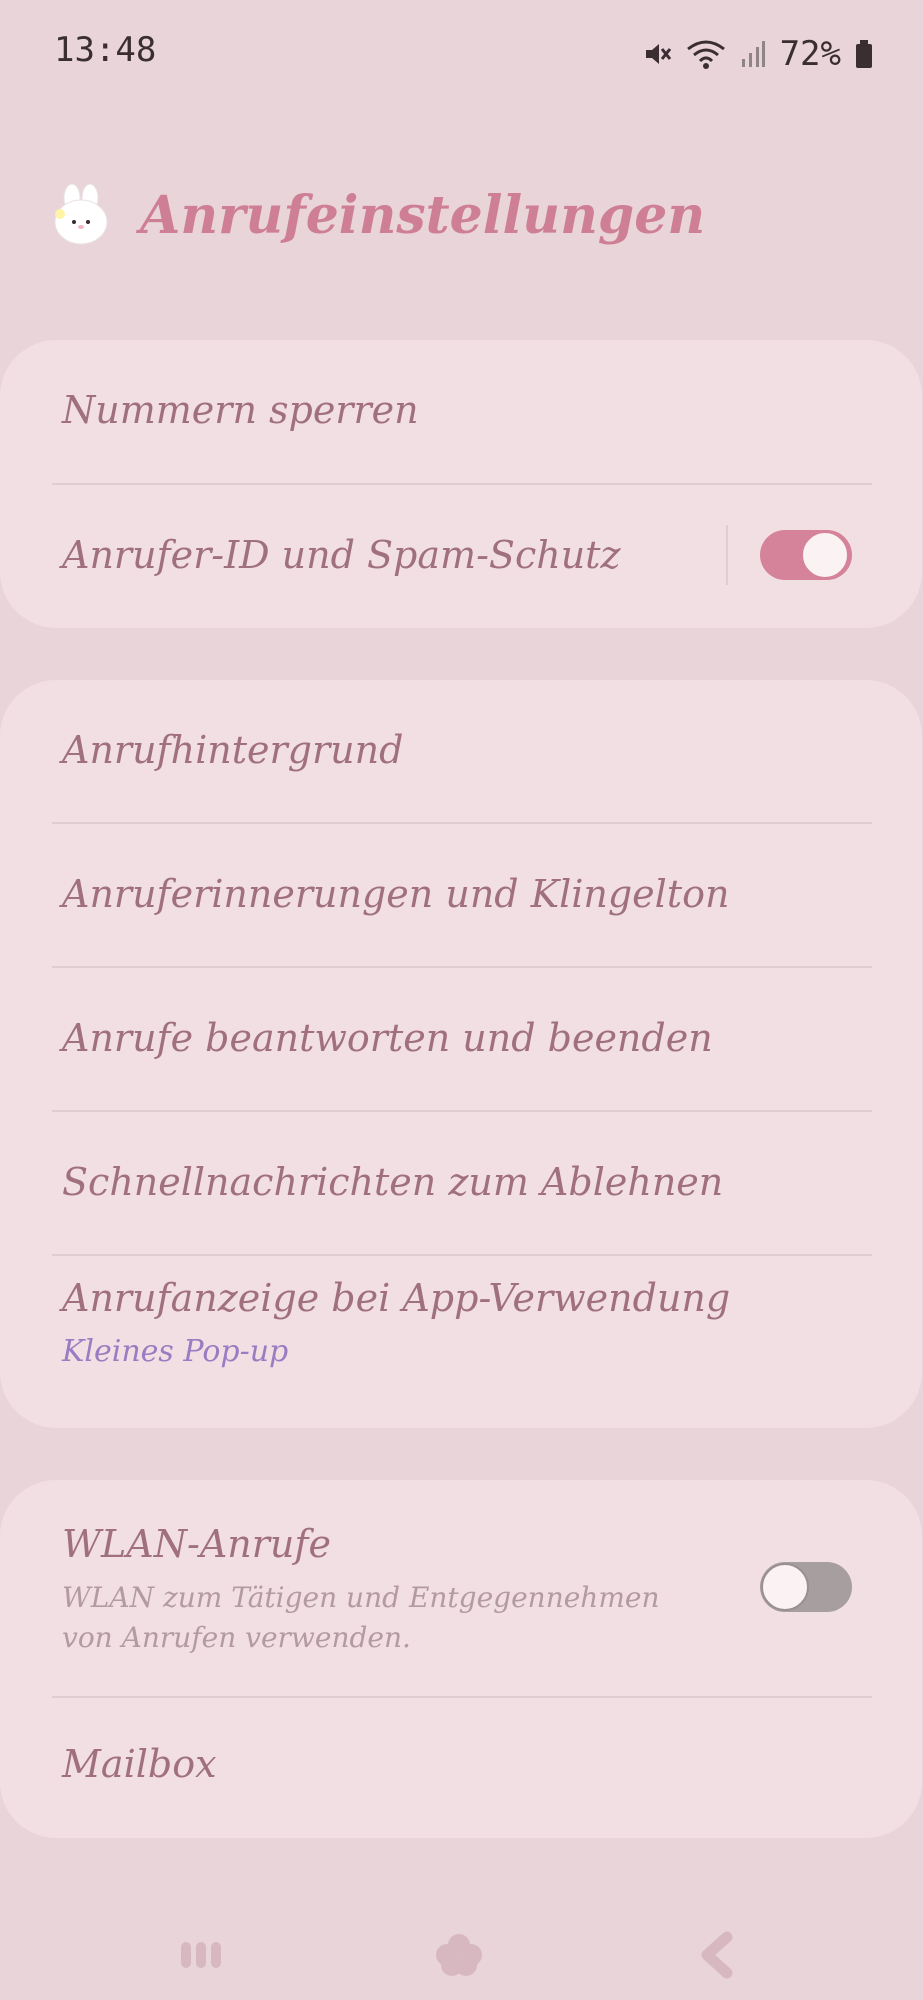 This screenshot has height=2000, width=923. I want to click on home-icon, so click(459, 1955).